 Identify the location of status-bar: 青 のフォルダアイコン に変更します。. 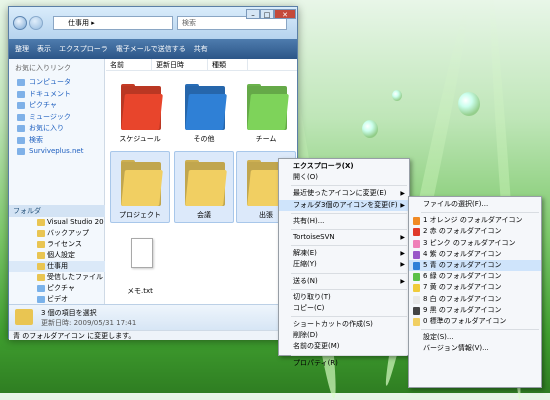
(153, 335).